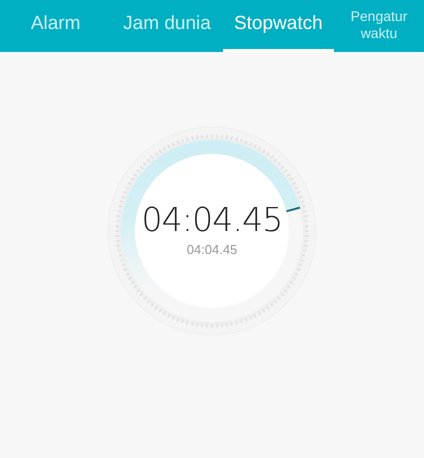 The width and height of the screenshot is (424, 458). Describe the element at coordinates (56, 26) in the screenshot. I see `tab: Alarm` at that location.